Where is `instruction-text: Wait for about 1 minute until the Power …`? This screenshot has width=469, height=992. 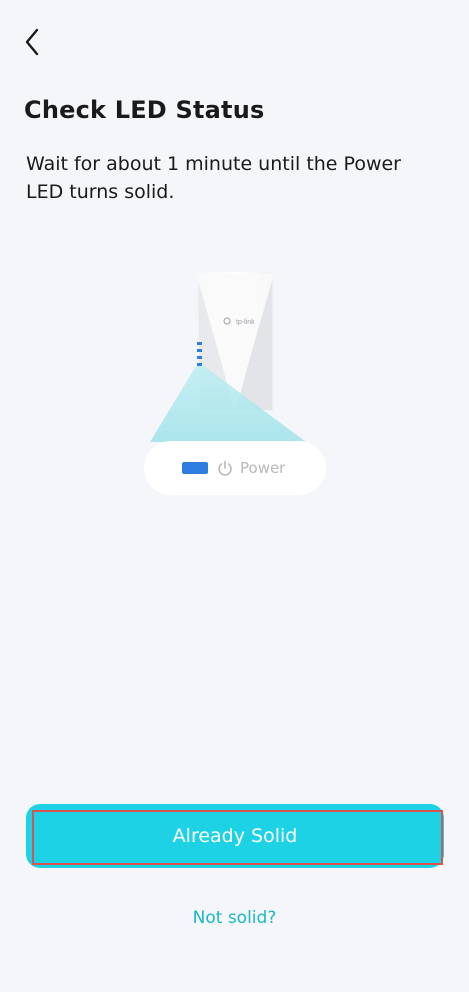
instruction-text: Wait for about 1 minute until the Power … is located at coordinates (213, 178).